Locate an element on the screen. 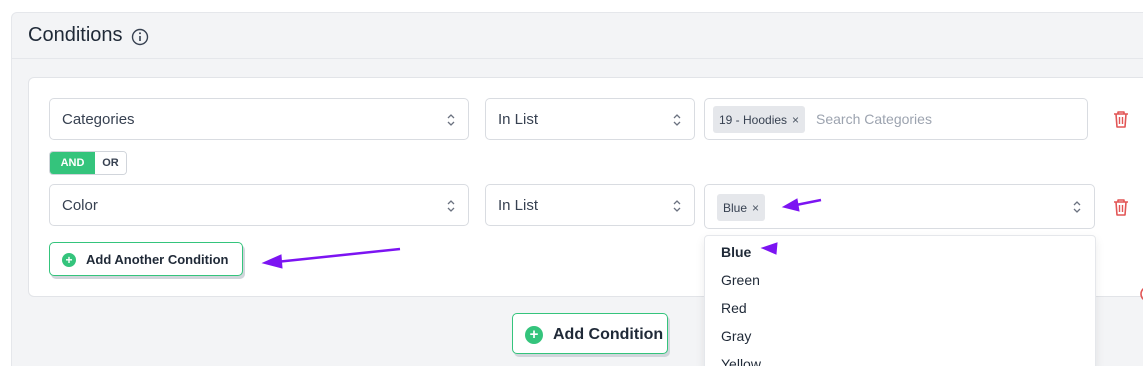  dropdown-option-yellow: Yellow is located at coordinates (741, 361).